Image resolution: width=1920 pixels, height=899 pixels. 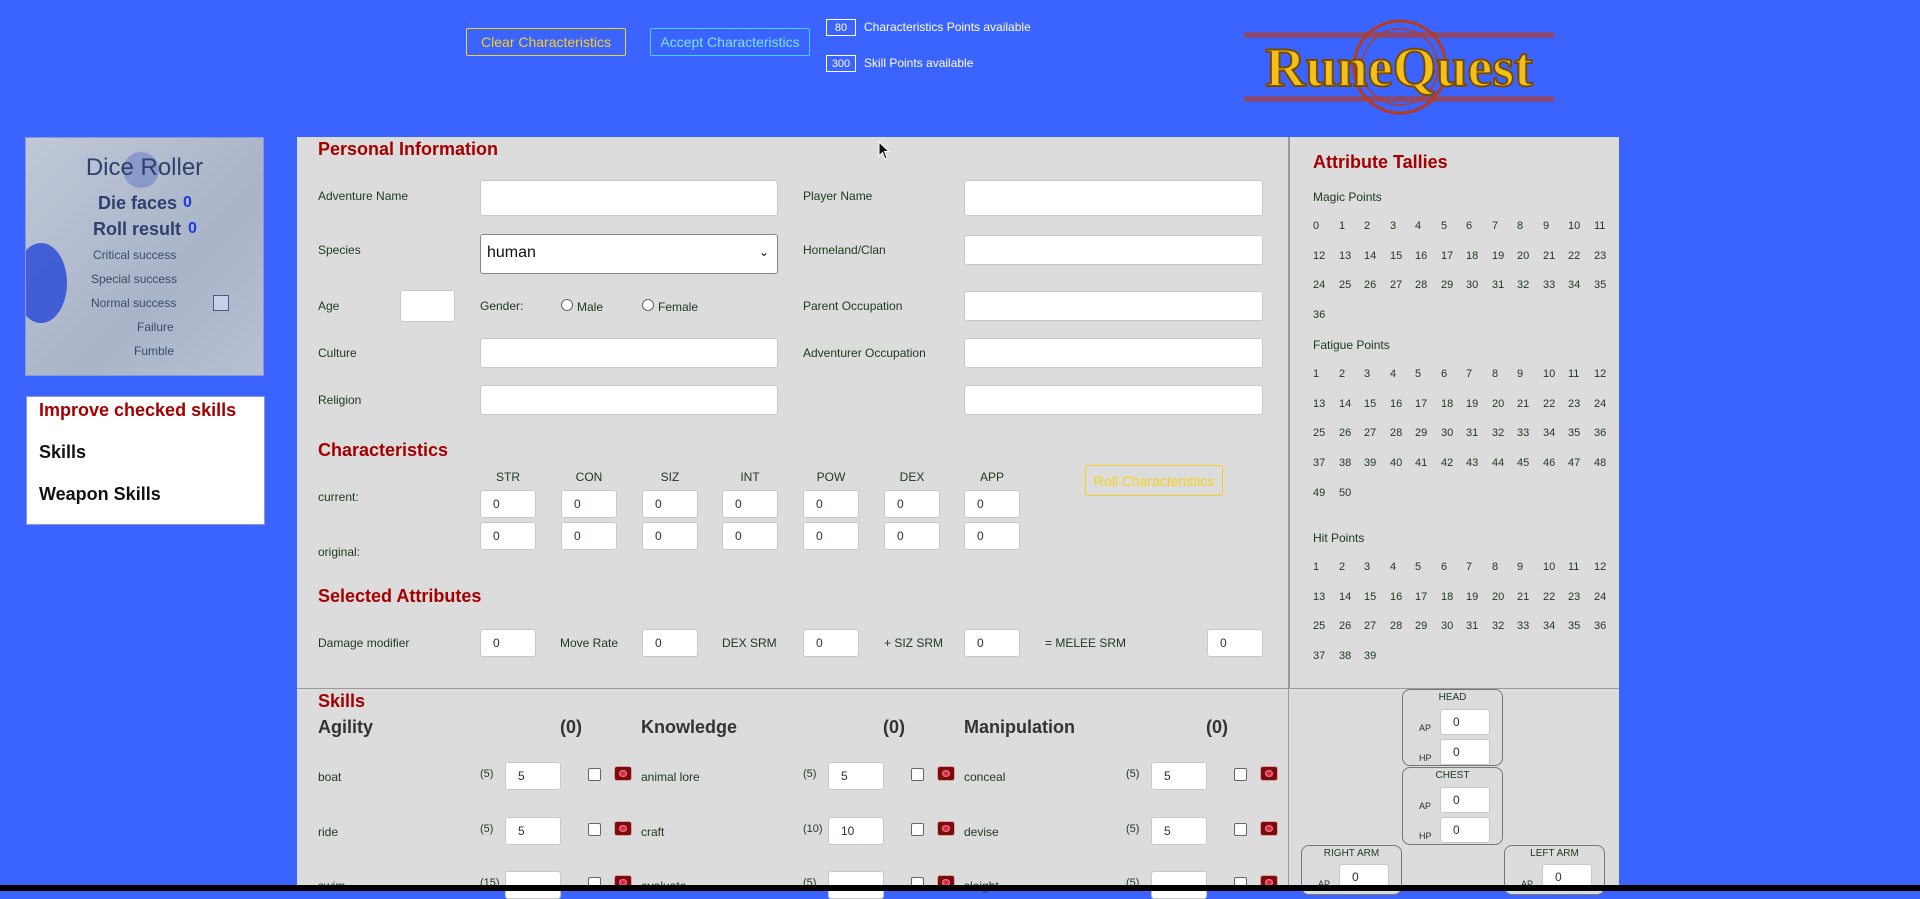 I want to click on hit-point-tally: 20, so click(x=1498, y=597).